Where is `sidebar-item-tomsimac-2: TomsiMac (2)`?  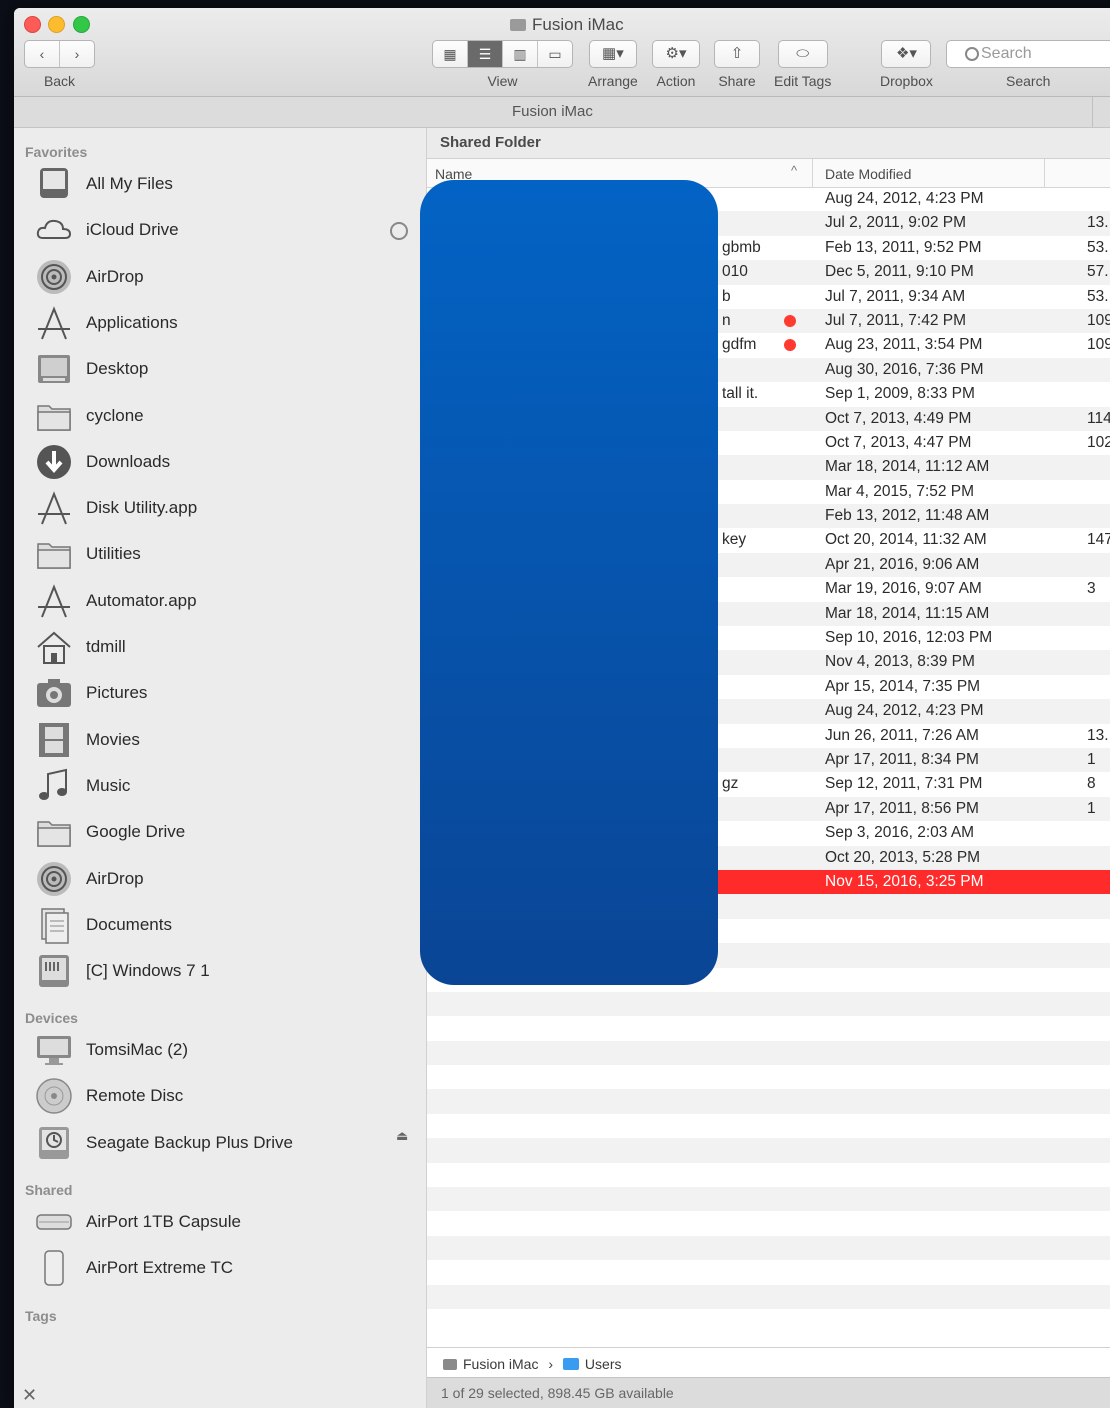
sidebar-item-tomsimac-2: TomsiMac (2) is located at coordinates (224, 1050).